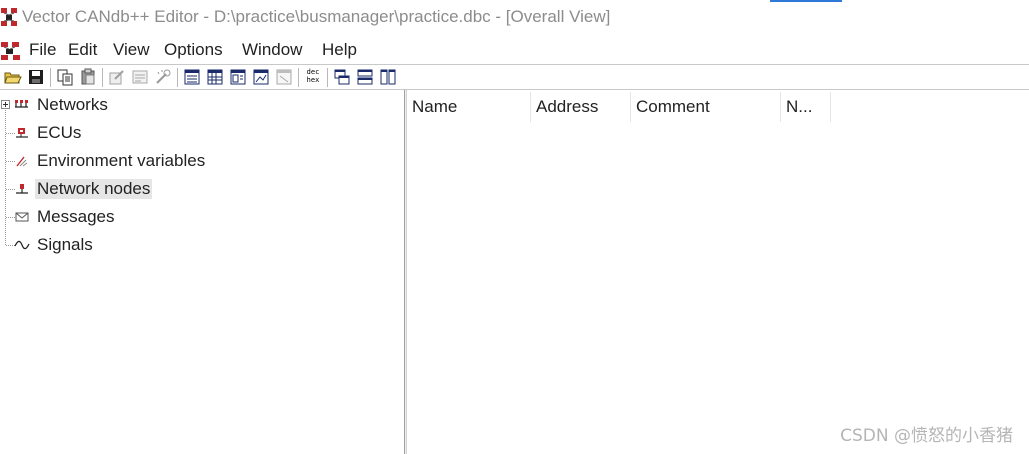 Image resolution: width=1029 pixels, height=454 pixels. I want to click on dec-label: dec, so click(313, 72).